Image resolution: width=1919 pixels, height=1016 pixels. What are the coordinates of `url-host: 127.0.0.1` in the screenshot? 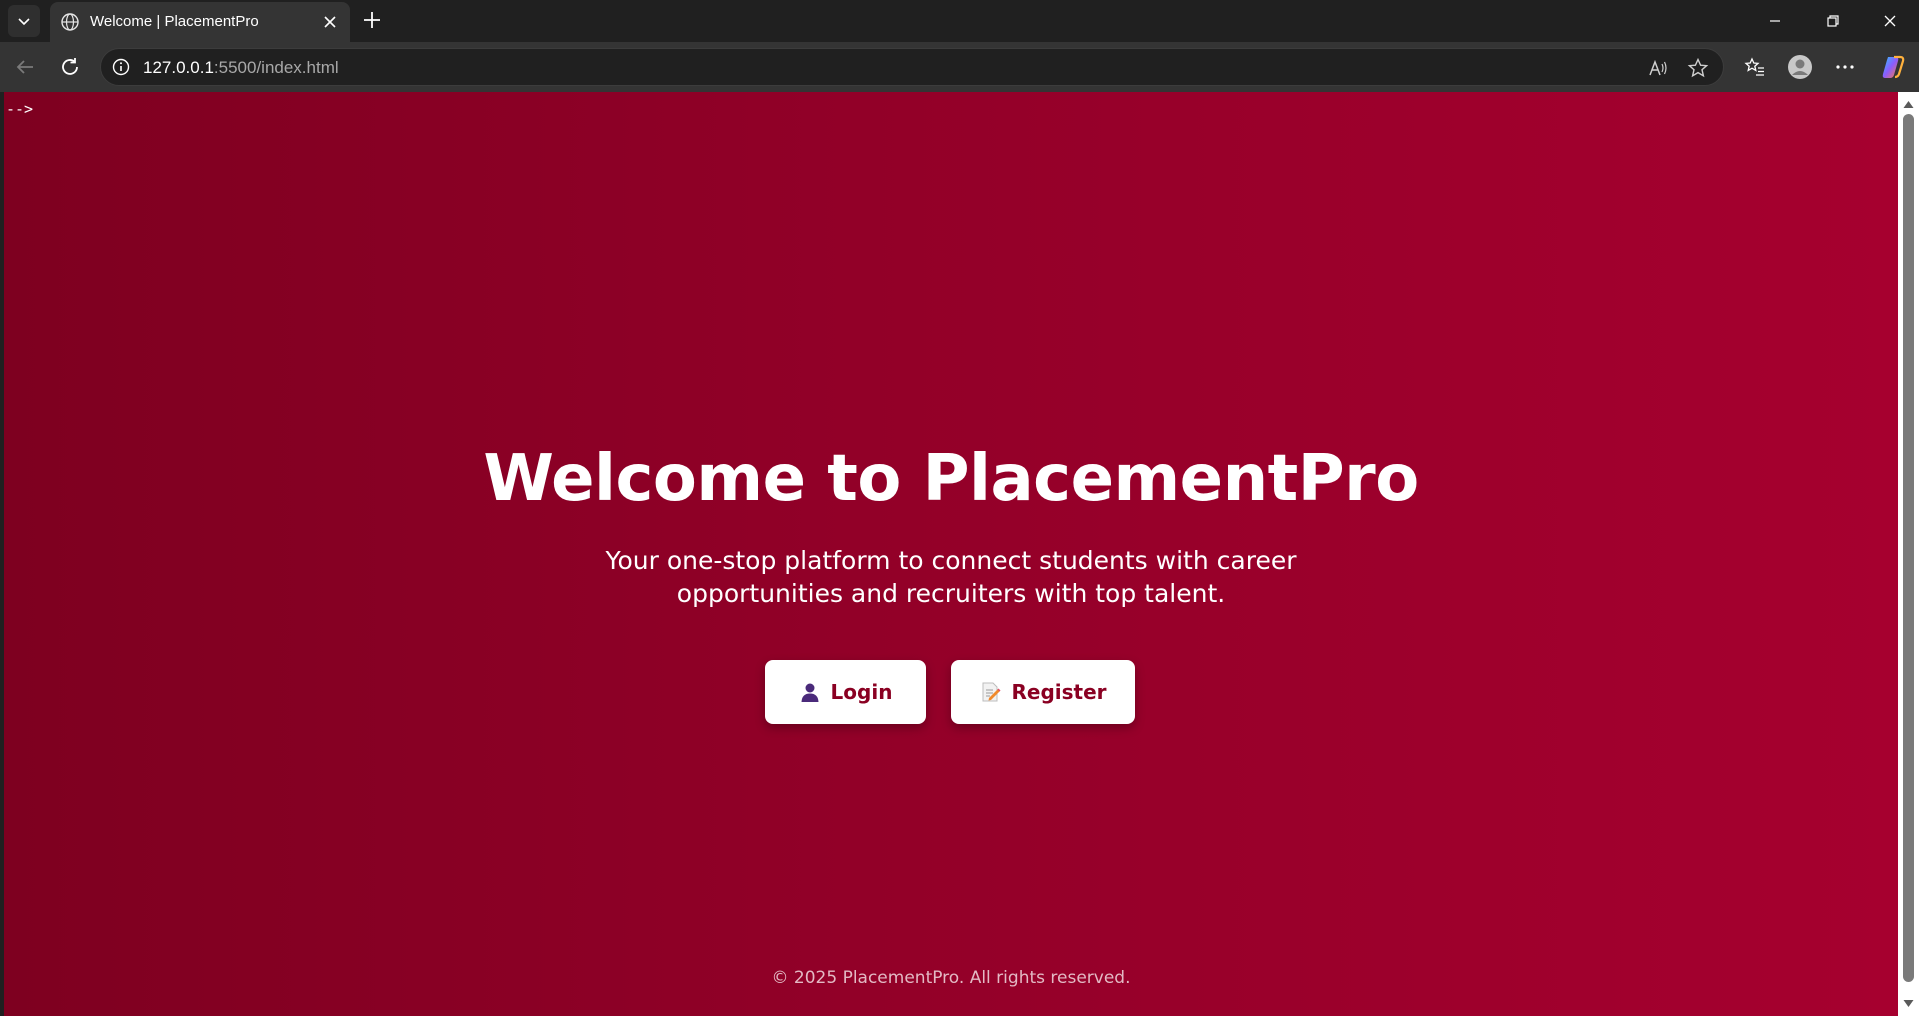 It's located at (178, 67).